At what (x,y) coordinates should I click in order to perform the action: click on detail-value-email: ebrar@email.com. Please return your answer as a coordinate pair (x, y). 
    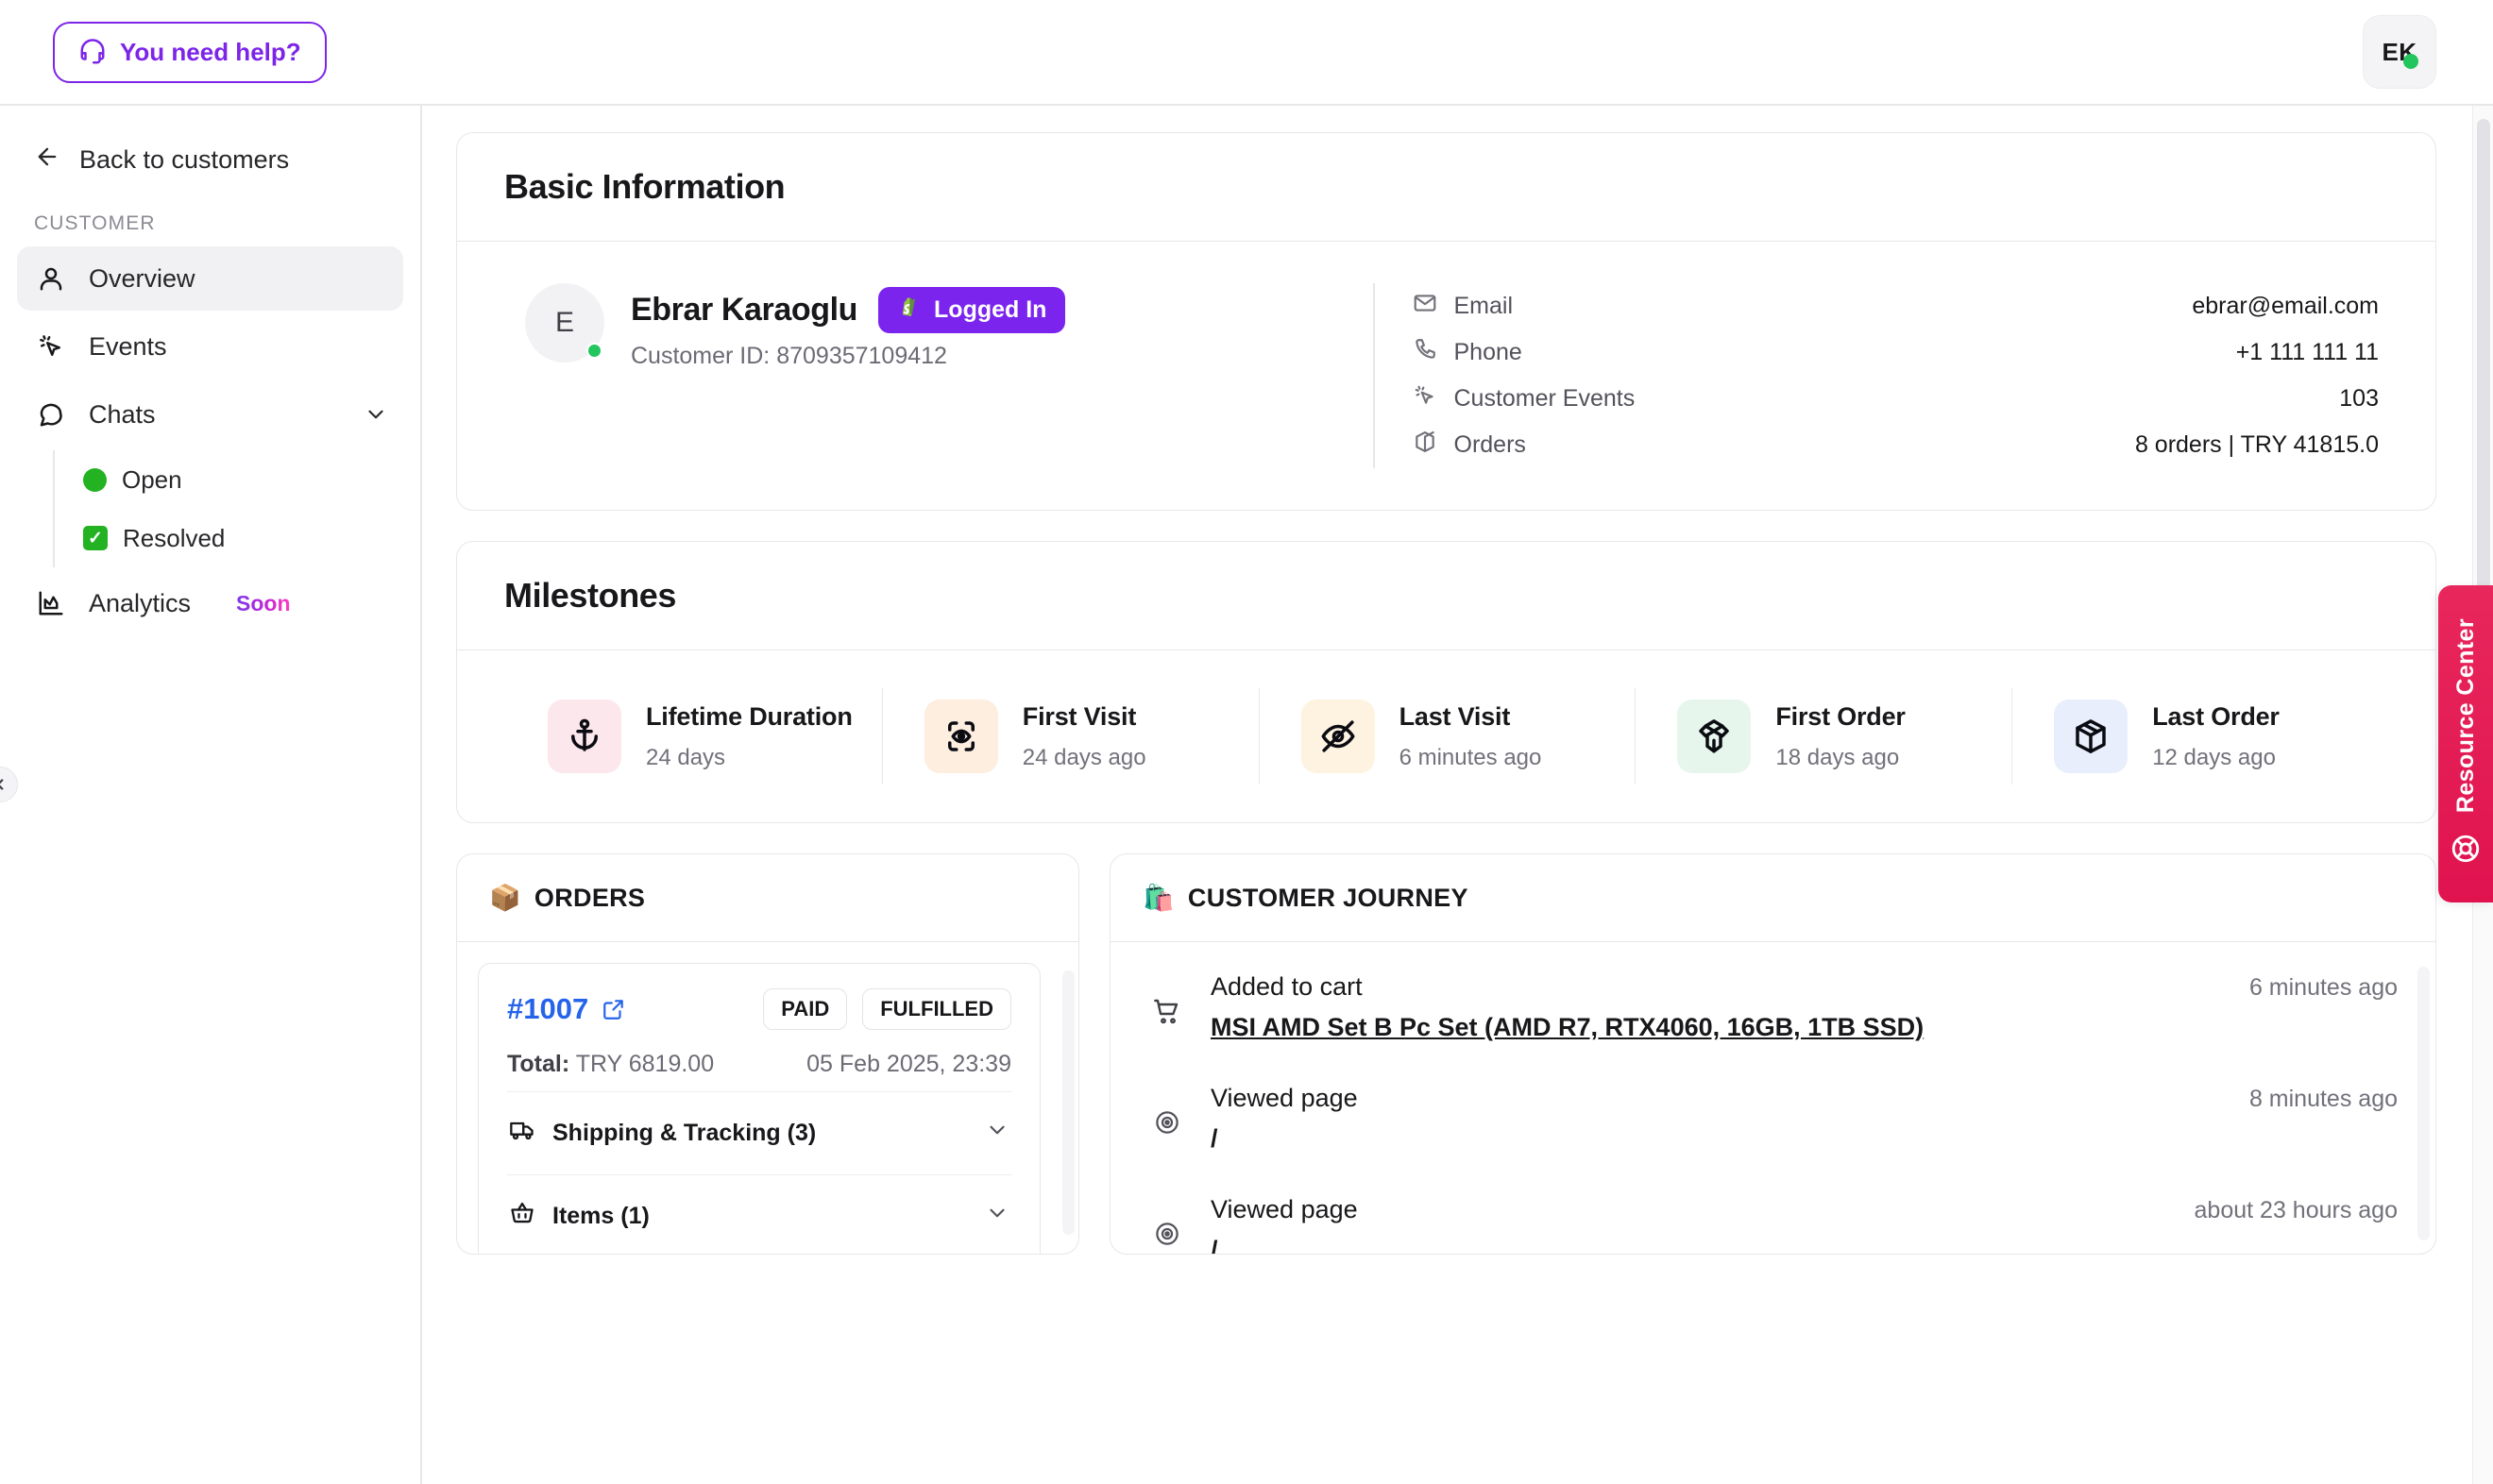
    Looking at the image, I should click on (2286, 306).